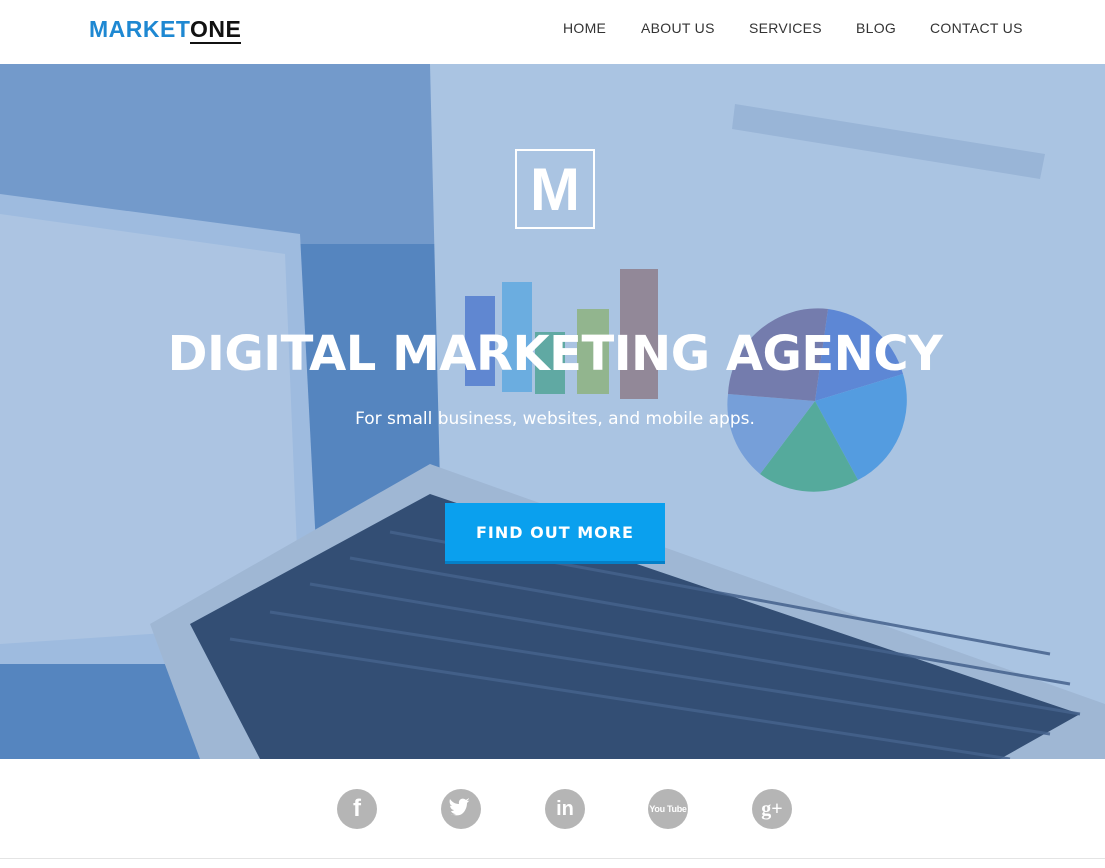 Image resolution: width=1105 pixels, height=868 pixels. I want to click on facebook-icon: f, so click(357, 809).